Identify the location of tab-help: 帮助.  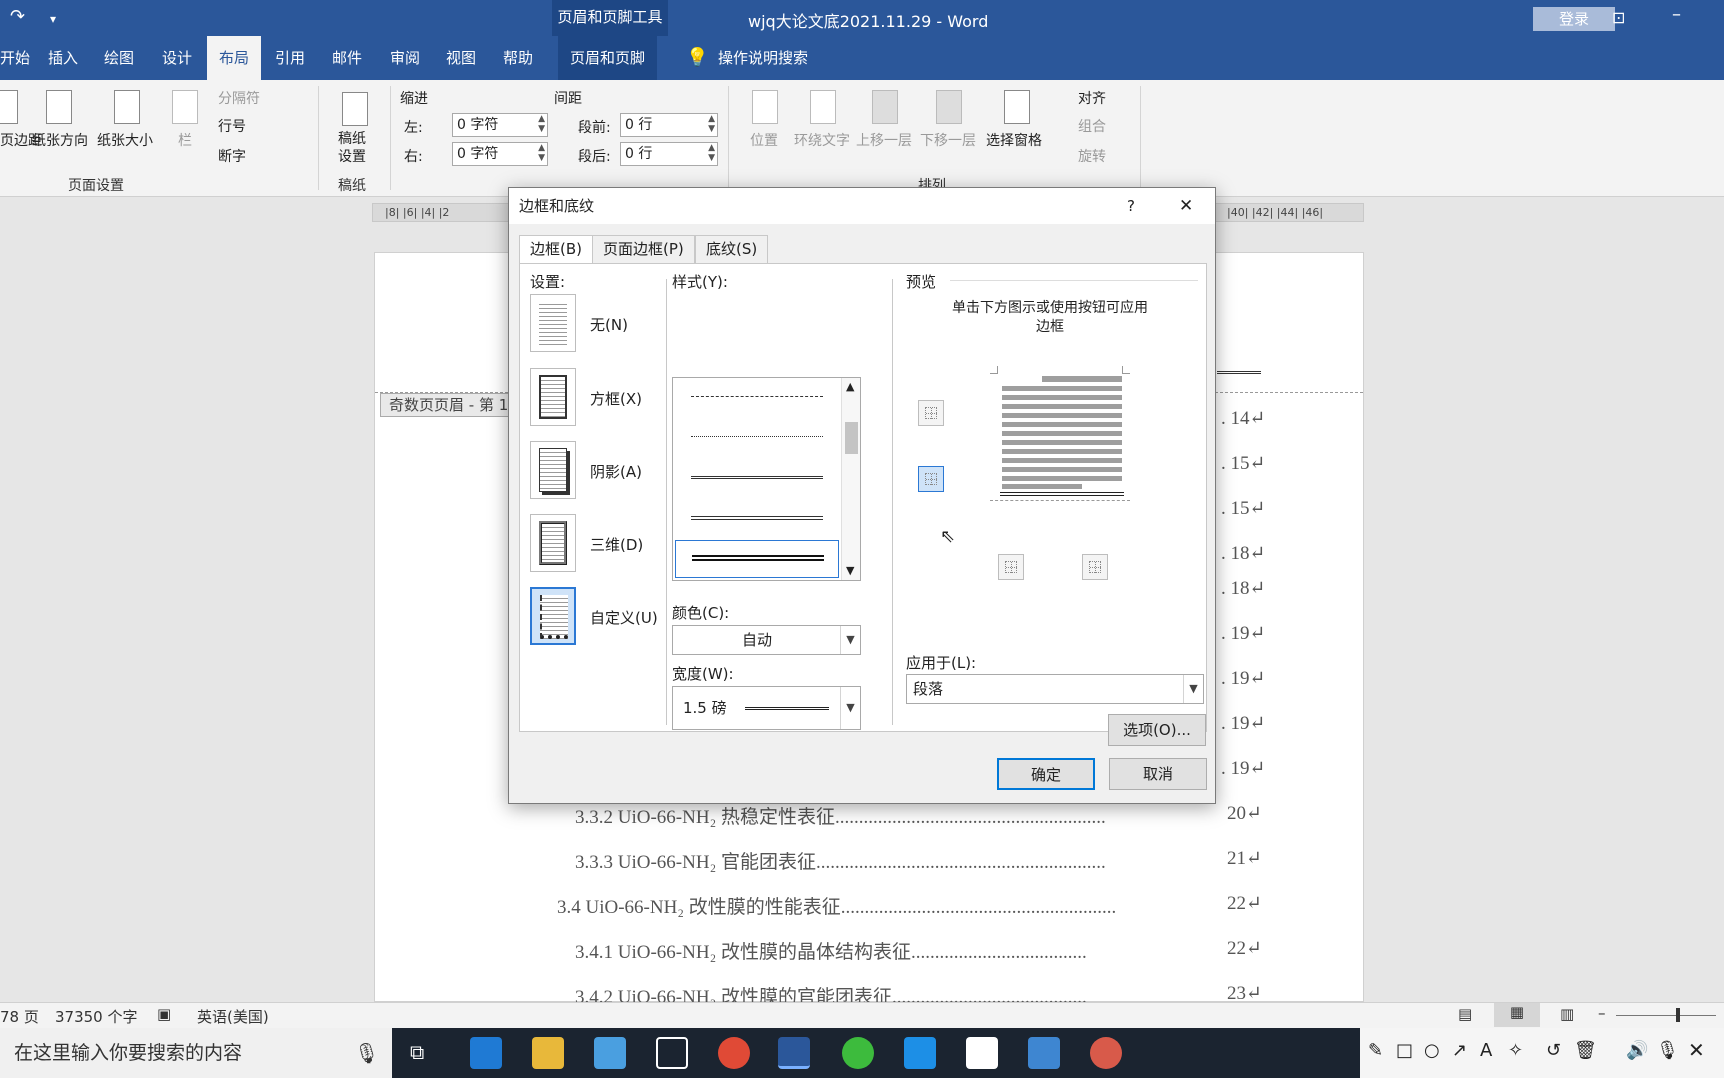
(518, 58).